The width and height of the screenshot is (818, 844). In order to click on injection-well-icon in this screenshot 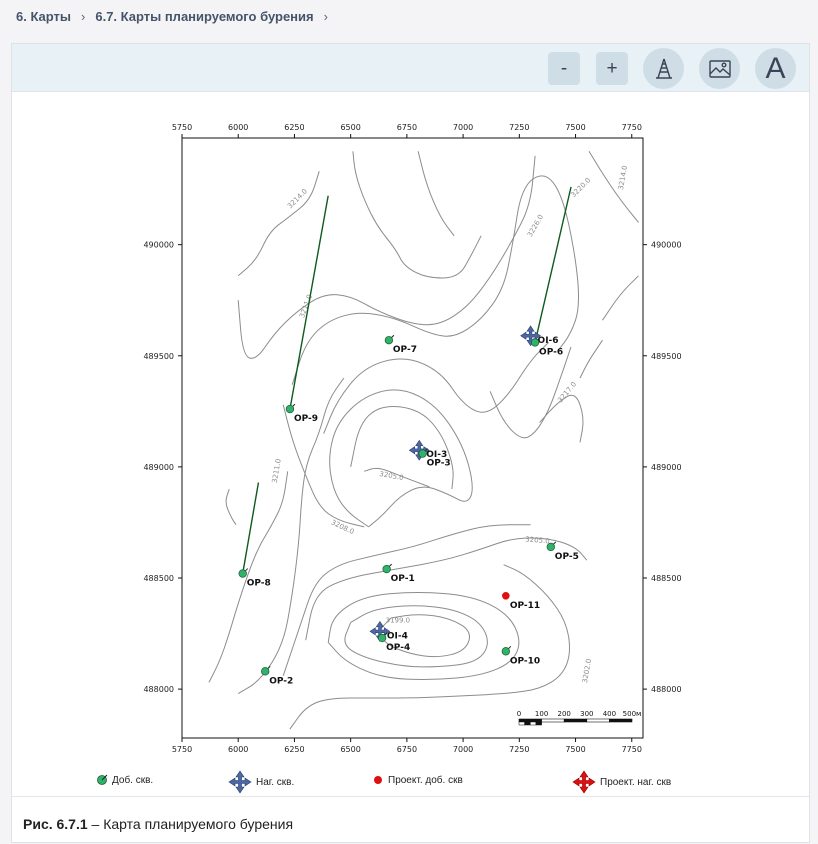, I will do `click(240, 782)`.